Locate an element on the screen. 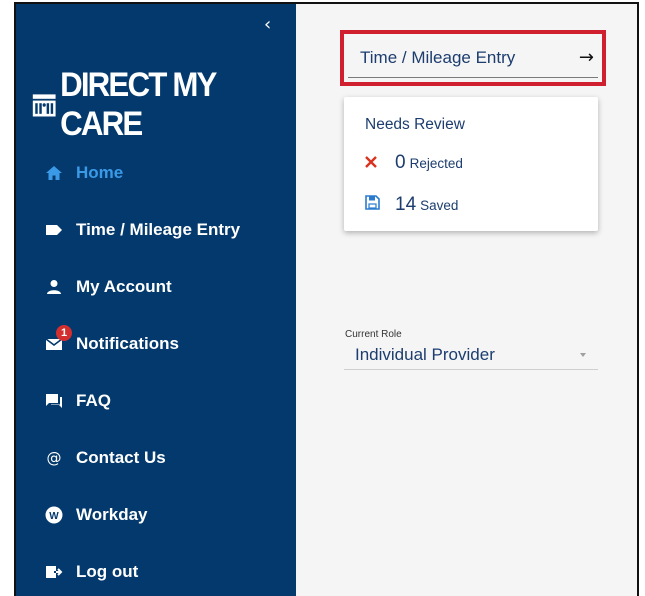  sidebar-item-label: Notifications is located at coordinates (127, 343).